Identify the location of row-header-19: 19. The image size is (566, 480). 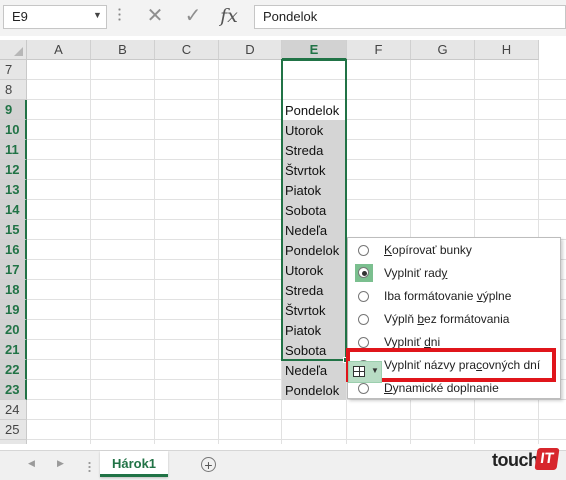
(13, 310).